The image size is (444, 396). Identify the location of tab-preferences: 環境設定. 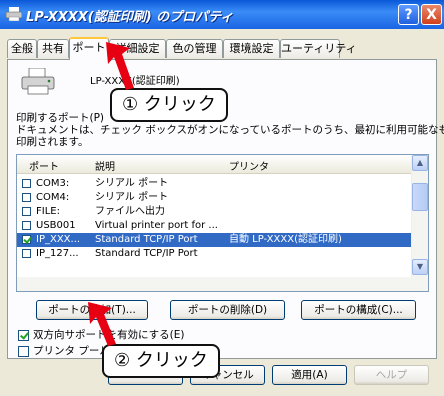
(251, 48).